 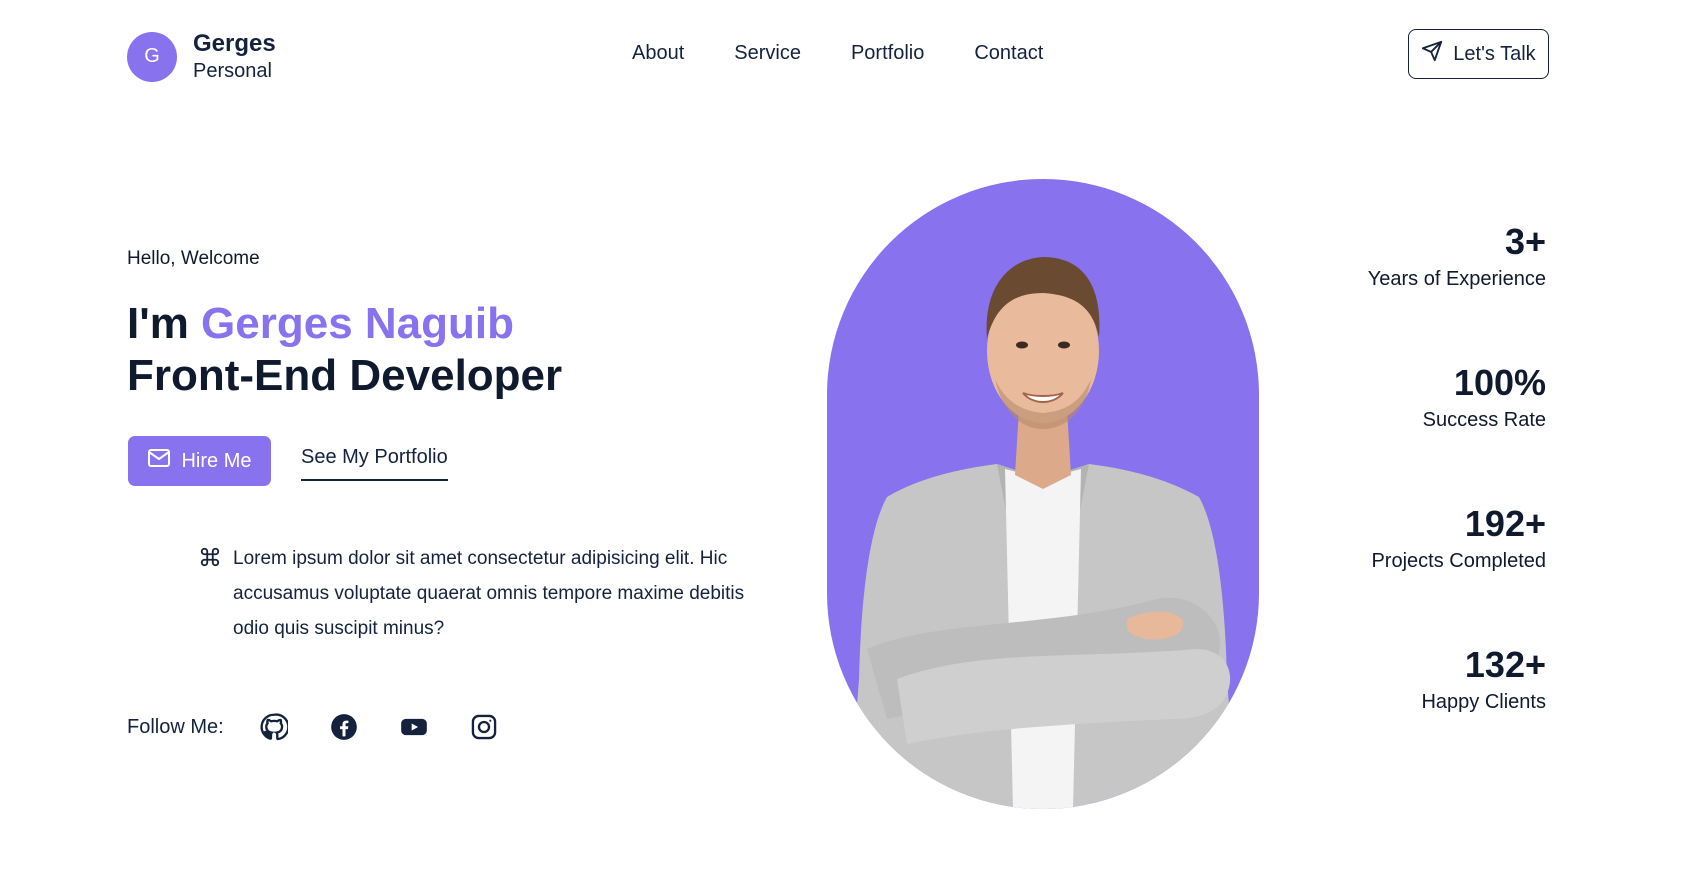 What do you see at coordinates (1494, 53) in the screenshot?
I see `lets-talk-label: Let's Talk` at bounding box center [1494, 53].